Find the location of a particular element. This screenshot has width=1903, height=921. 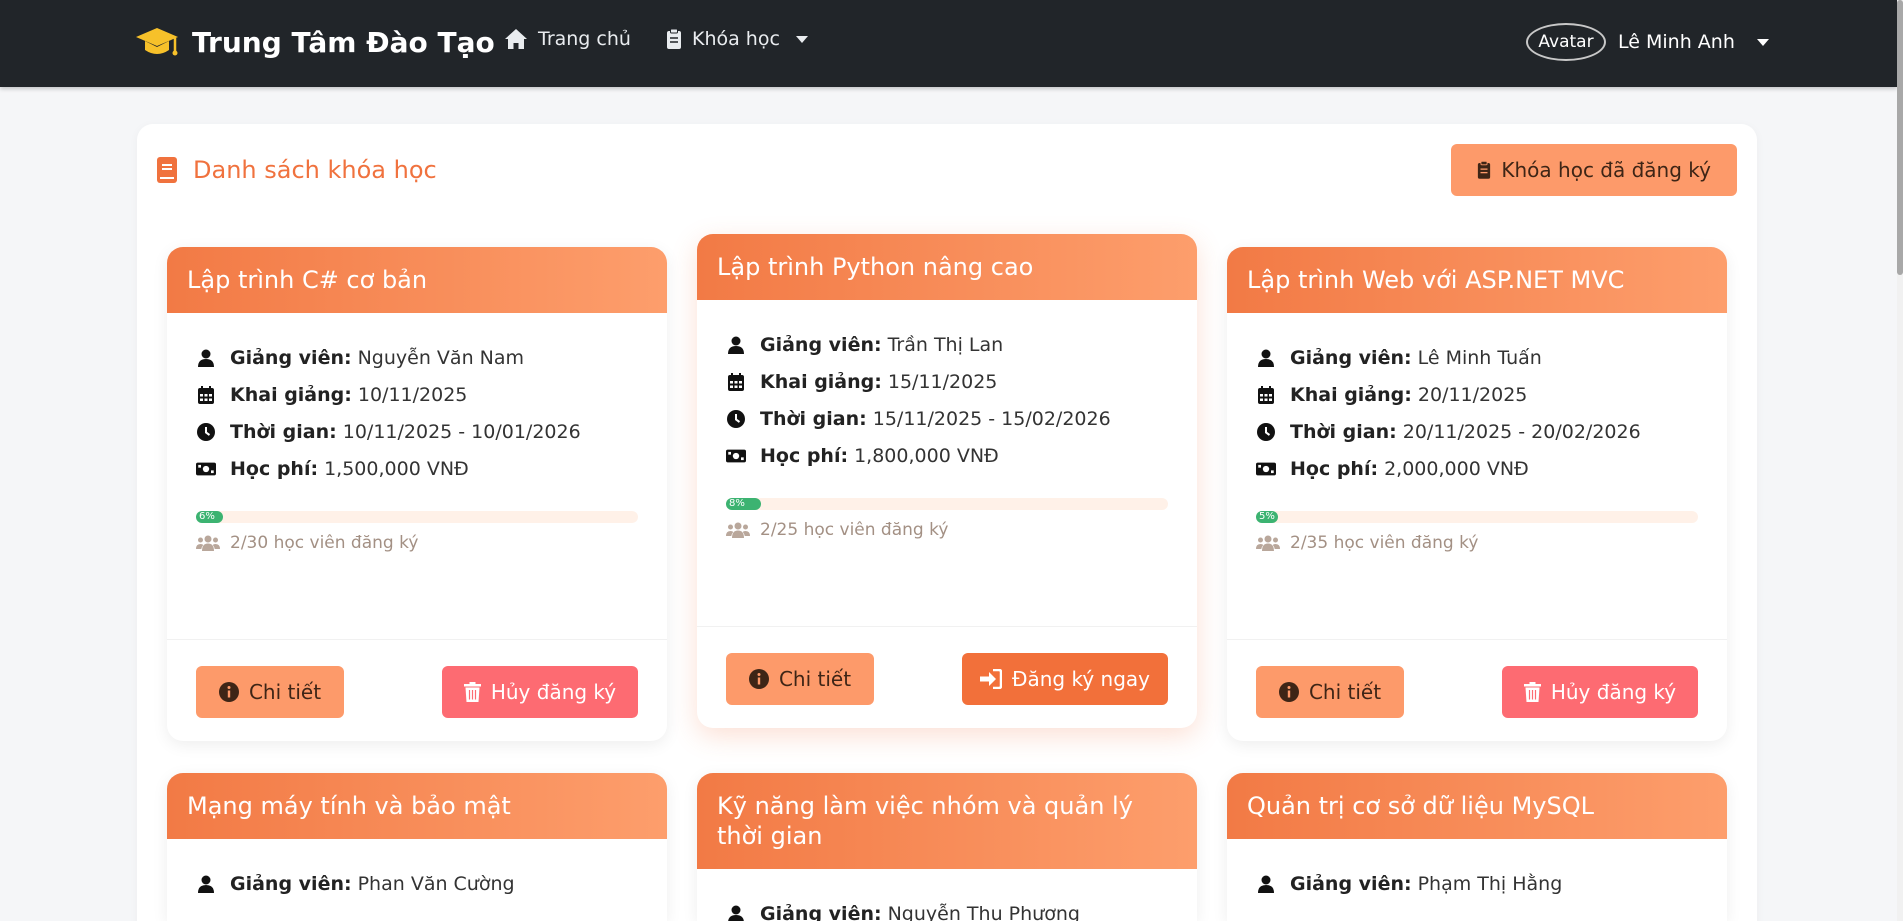

duration-value: 10/11/2025 - 10/01/2026 is located at coordinates (461, 431).